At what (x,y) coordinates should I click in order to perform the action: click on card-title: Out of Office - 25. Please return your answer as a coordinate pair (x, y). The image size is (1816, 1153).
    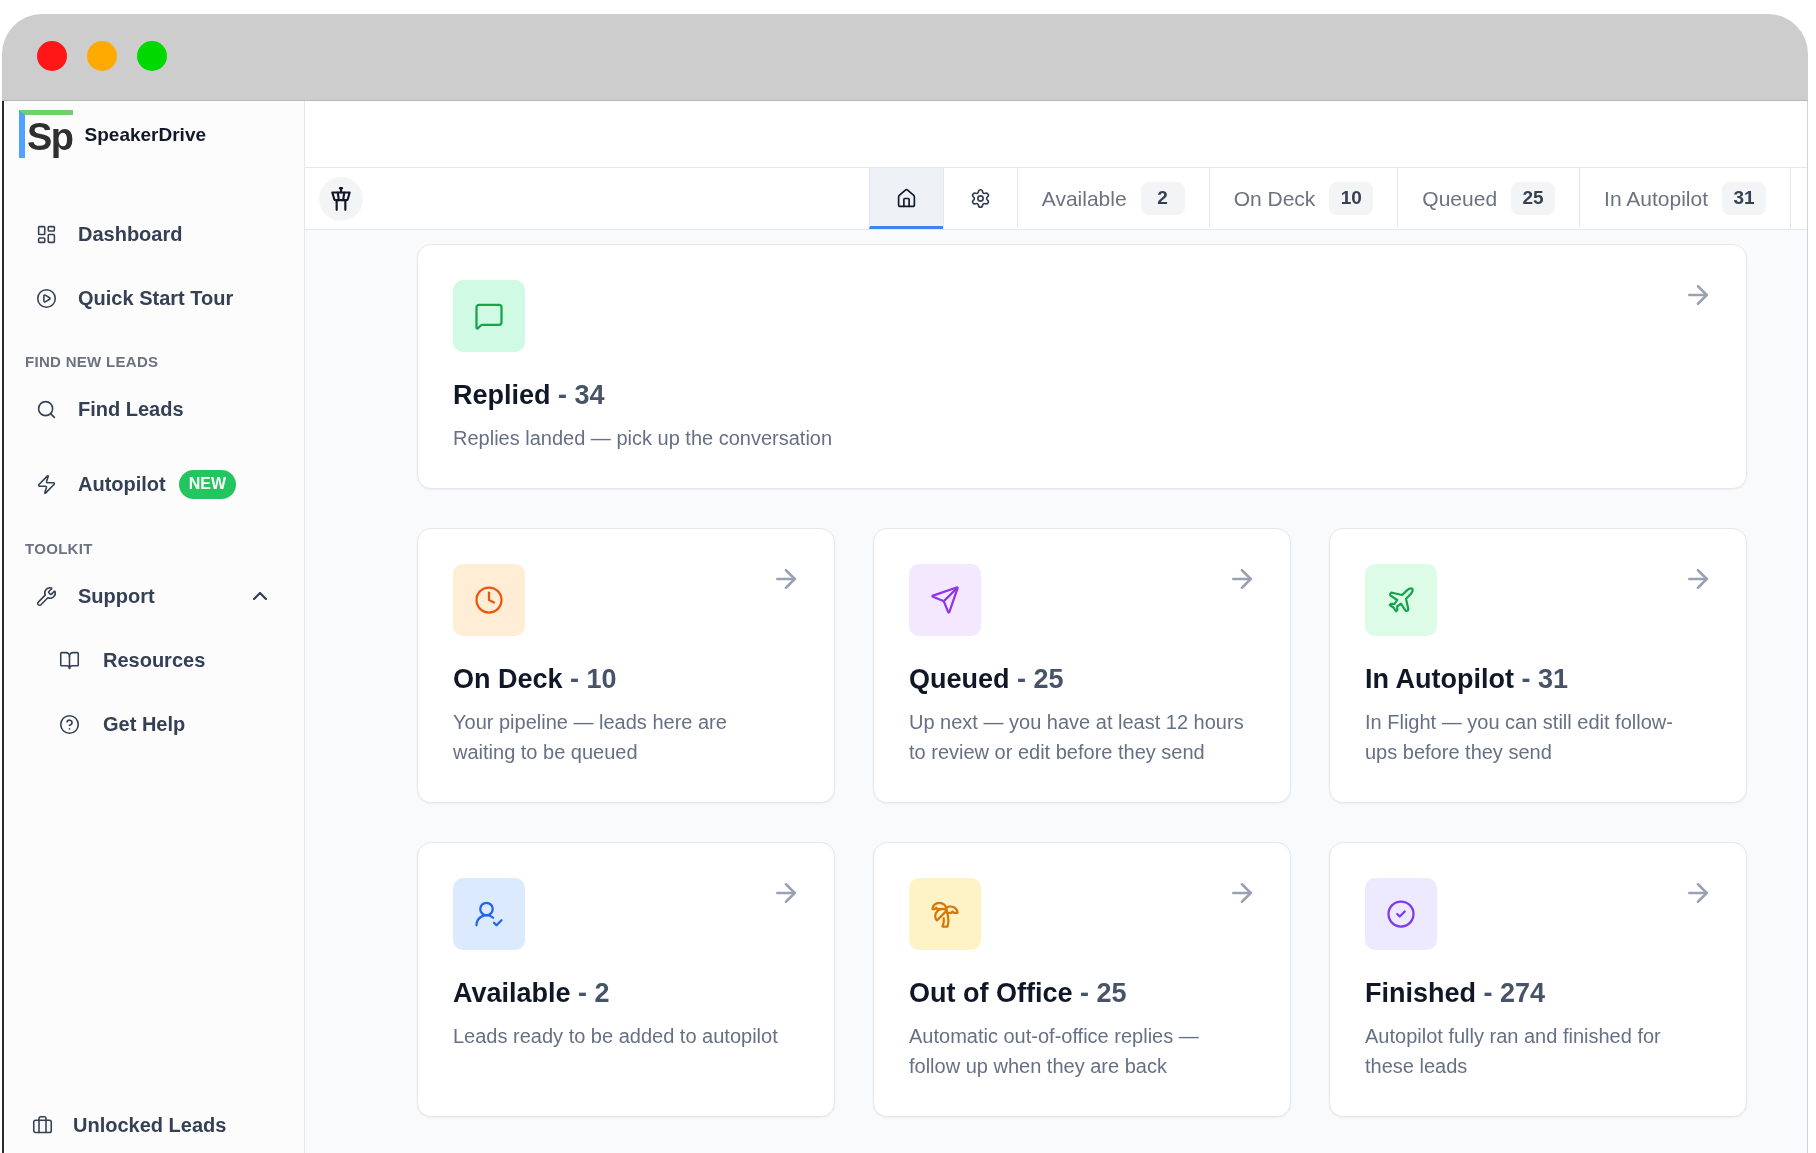
    Looking at the image, I should click on (1018, 993).